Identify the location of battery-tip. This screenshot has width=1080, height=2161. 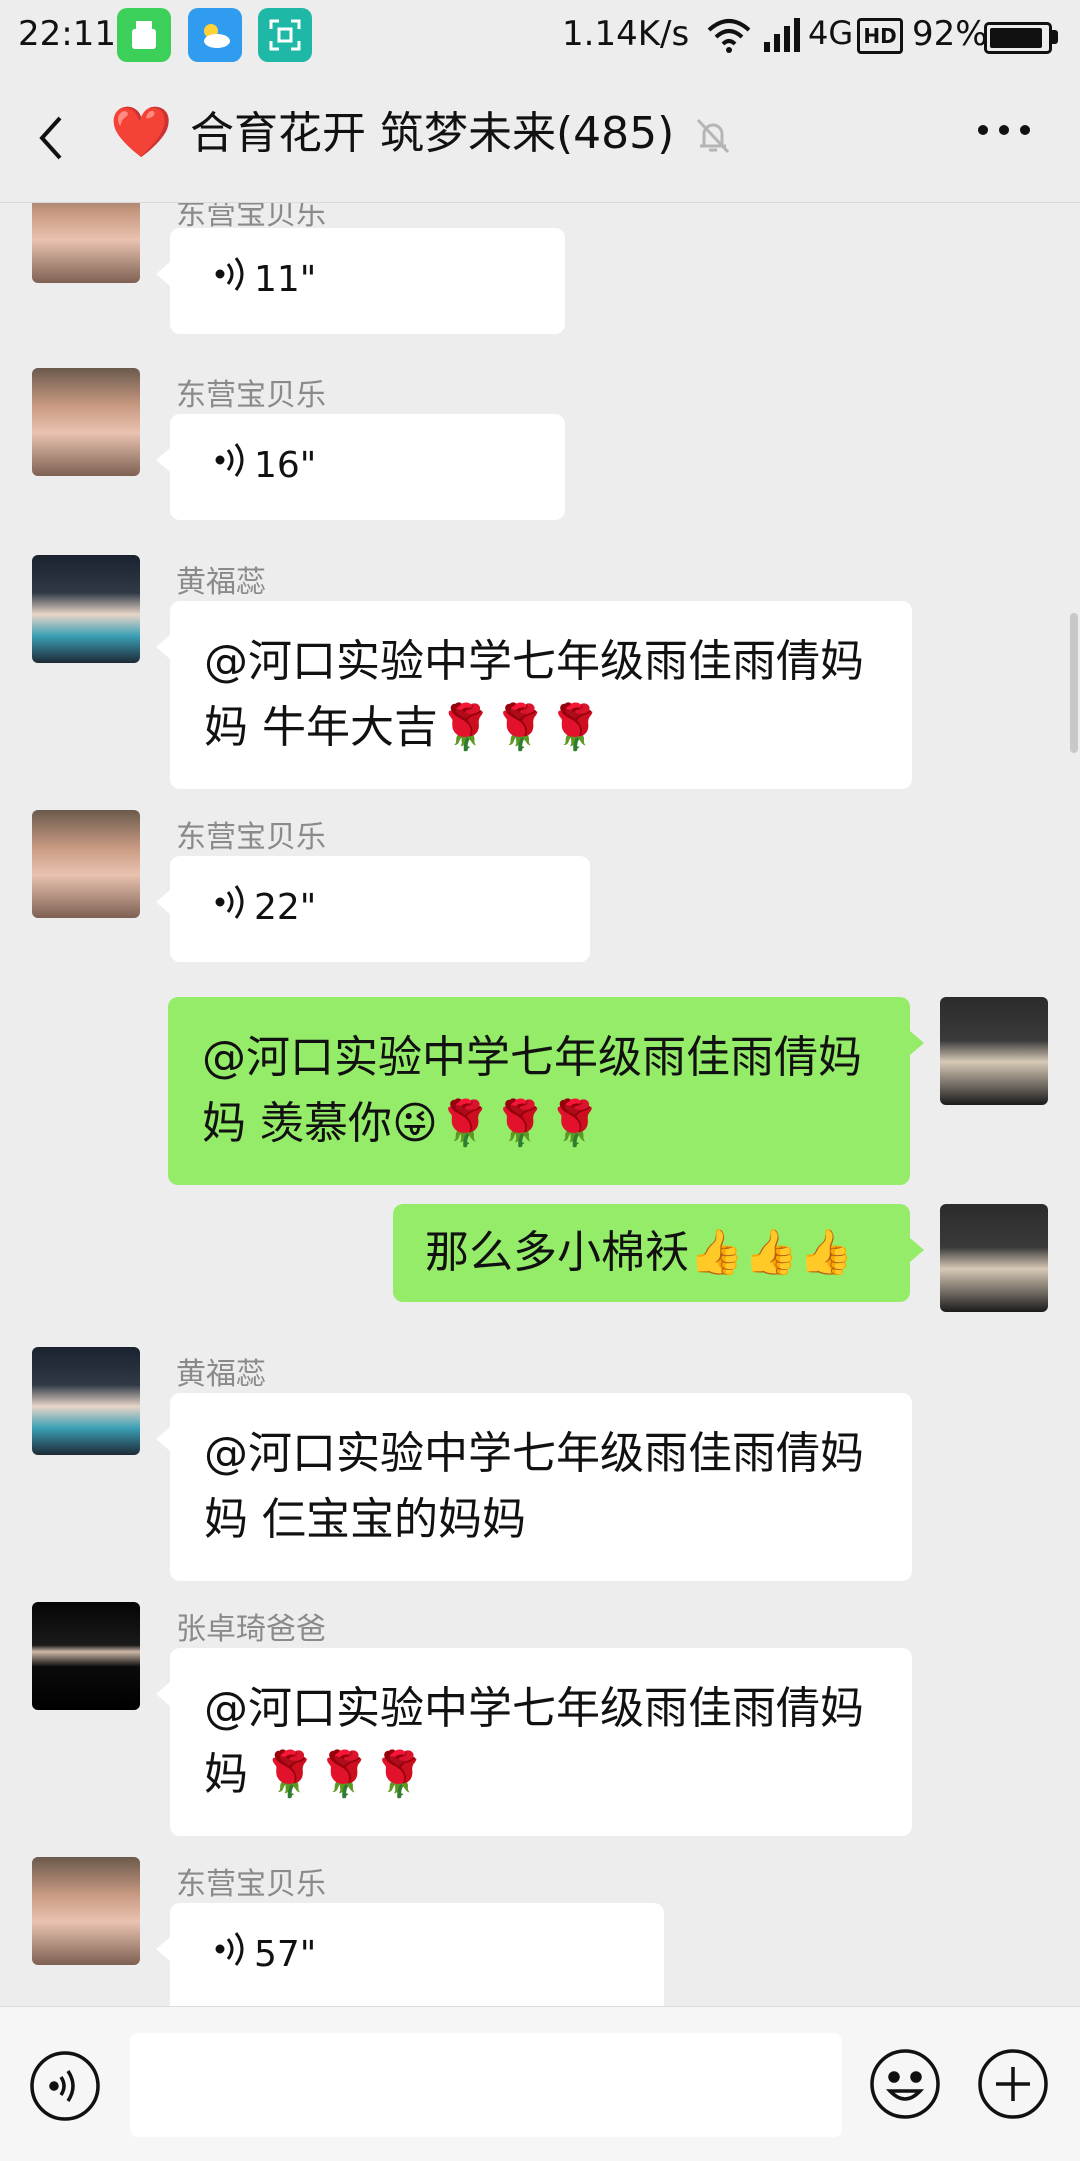
(1055, 37).